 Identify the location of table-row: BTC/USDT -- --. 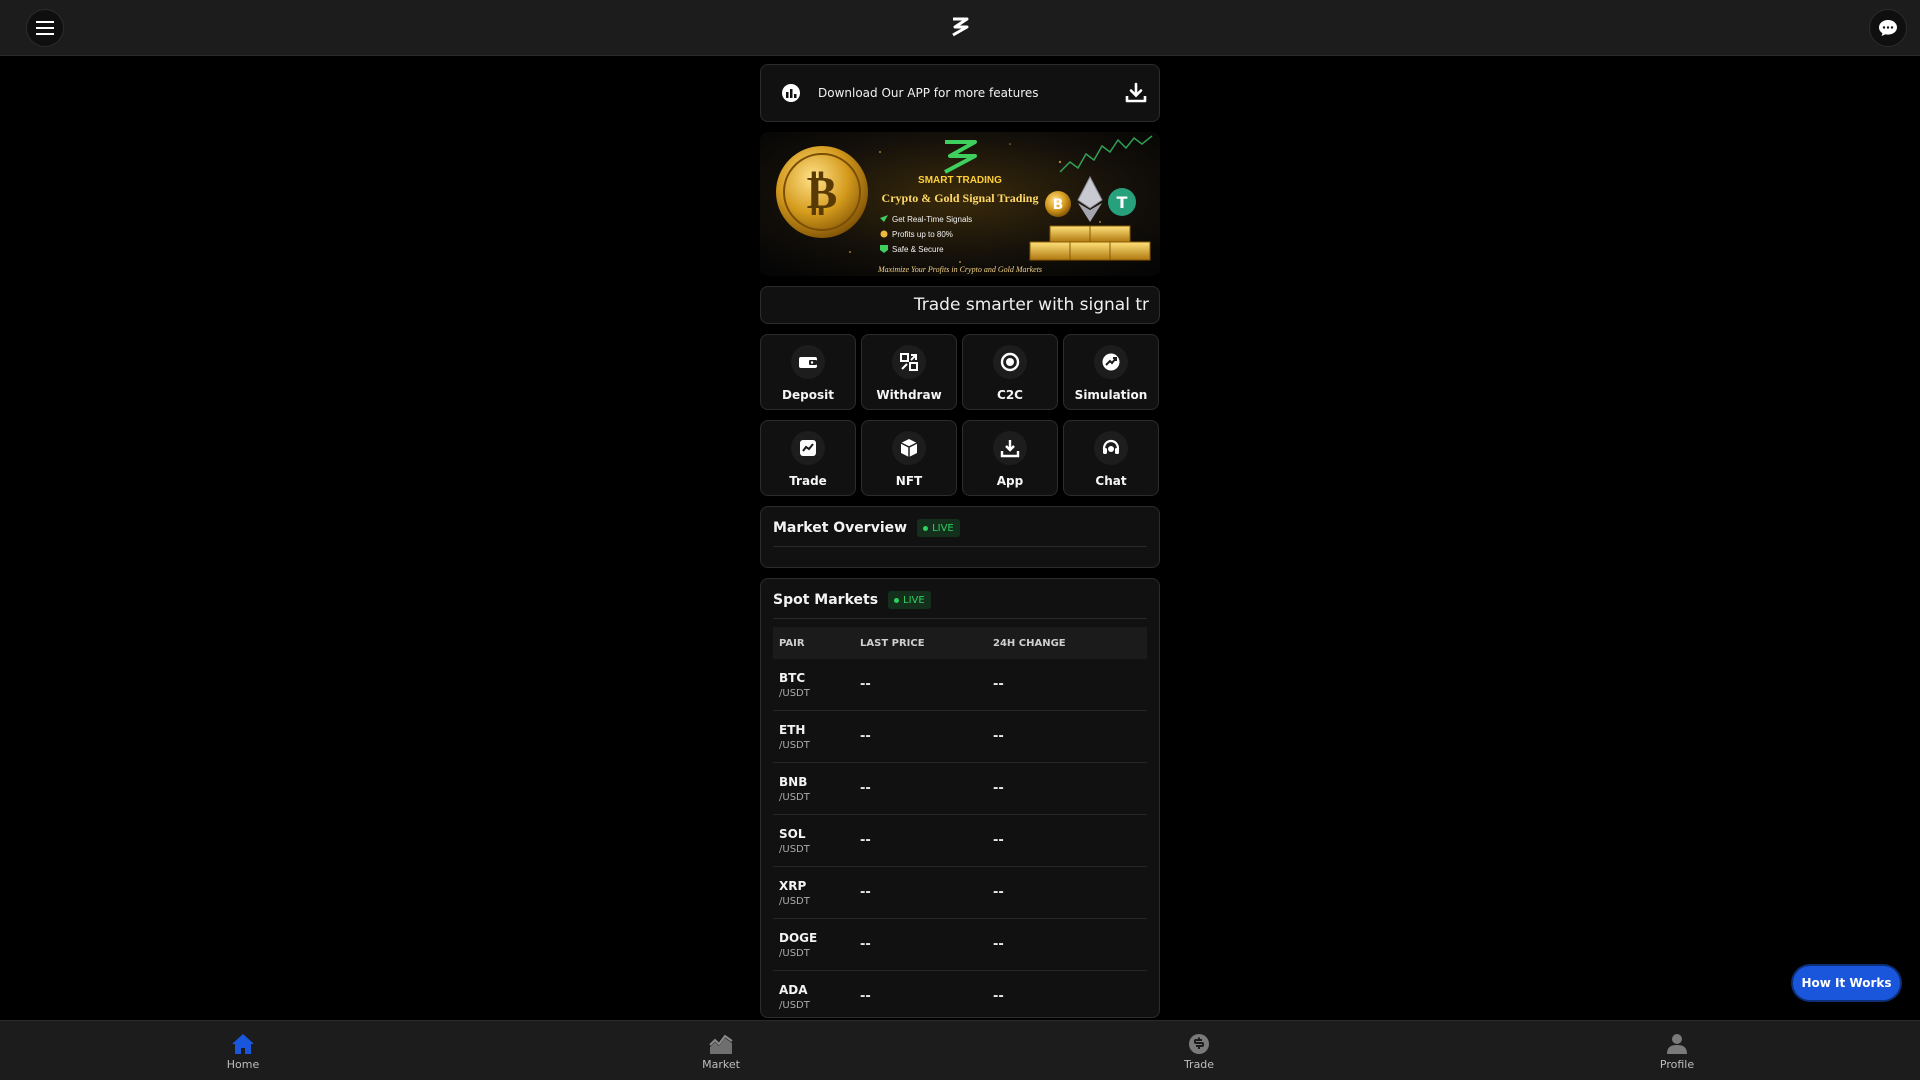
(960, 685).